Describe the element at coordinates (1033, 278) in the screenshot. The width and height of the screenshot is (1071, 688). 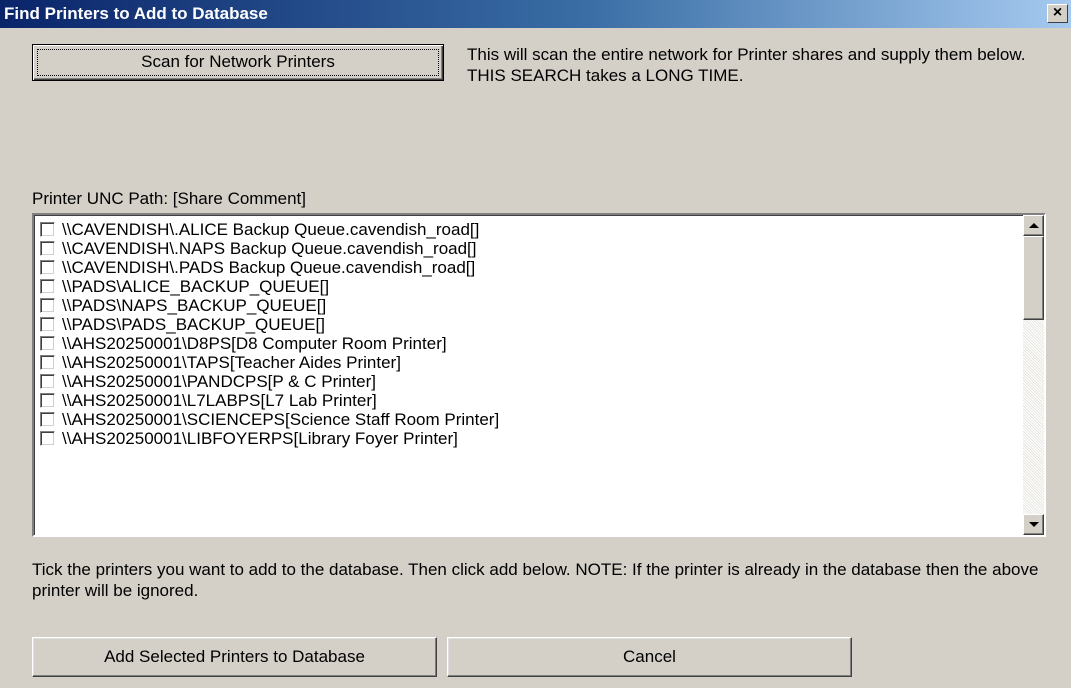
I see `scroll-thumb` at that location.